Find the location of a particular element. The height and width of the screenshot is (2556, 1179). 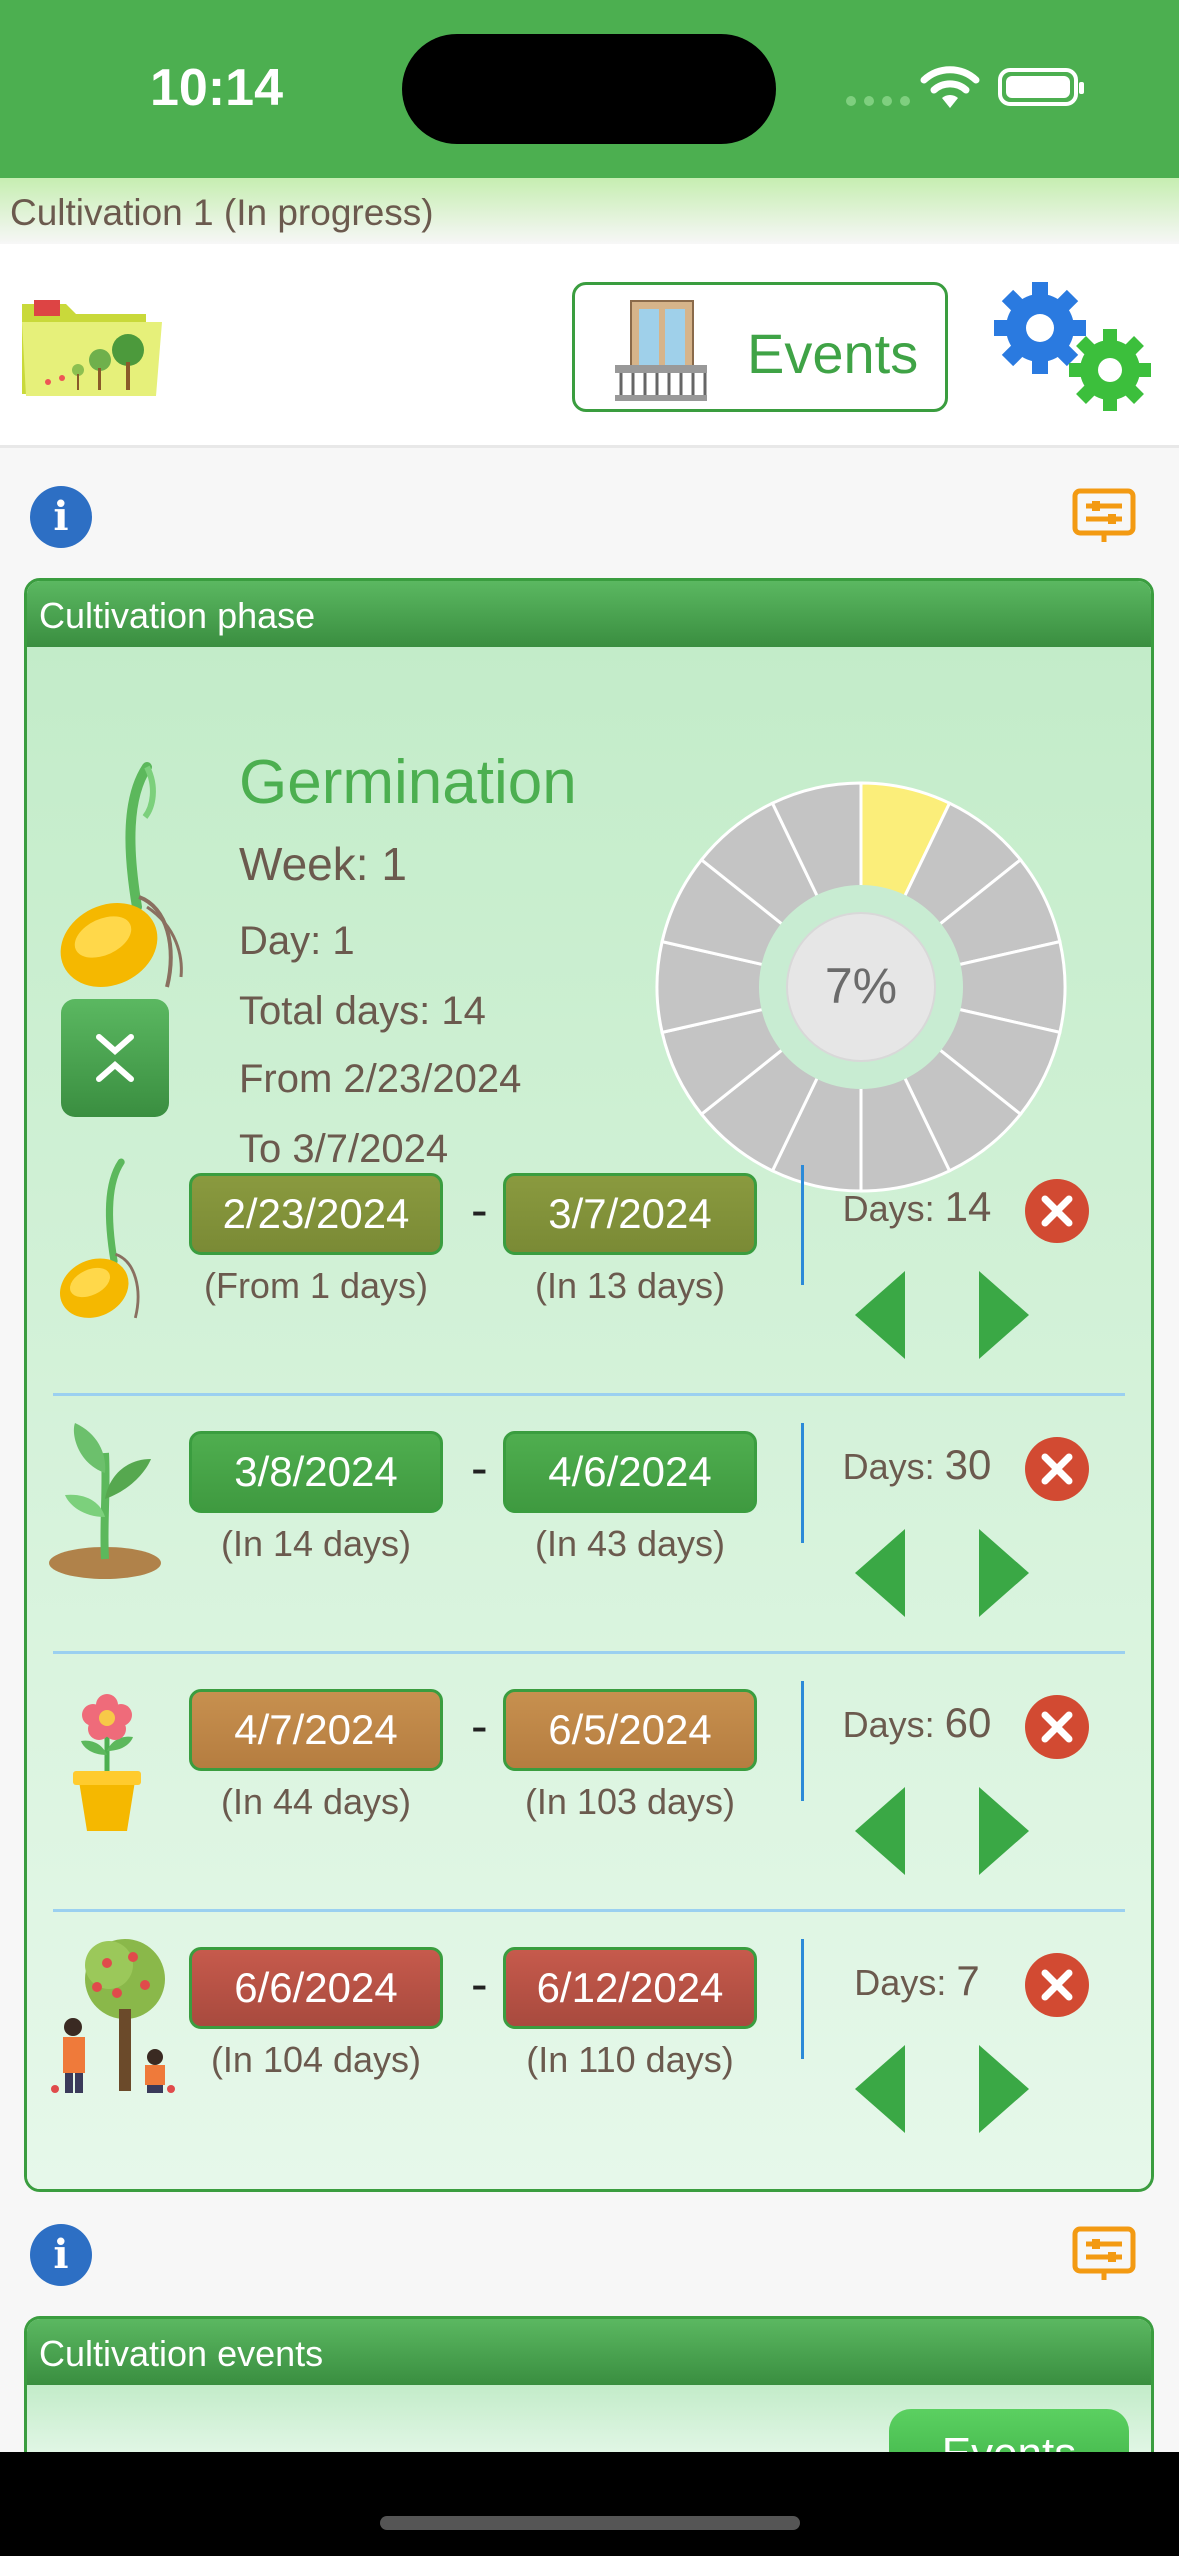

start-date-button: 3/8/2024 is located at coordinates (316, 1472).